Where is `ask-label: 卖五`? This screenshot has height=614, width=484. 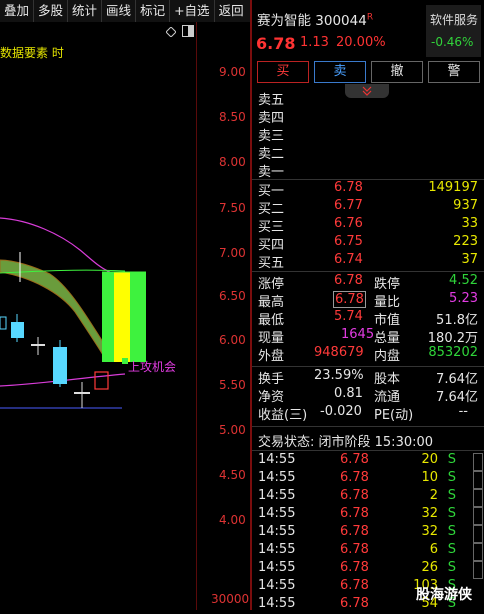
ask-label: 卖五 is located at coordinates (271, 100).